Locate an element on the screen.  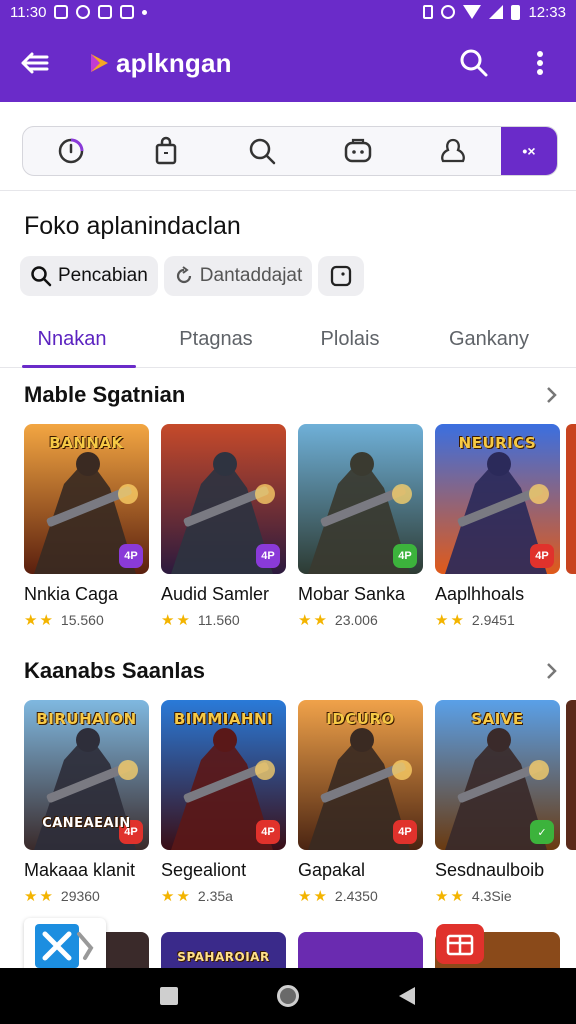
game-thumbnail: IDCURO 4P is located at coordinates (360, 775).